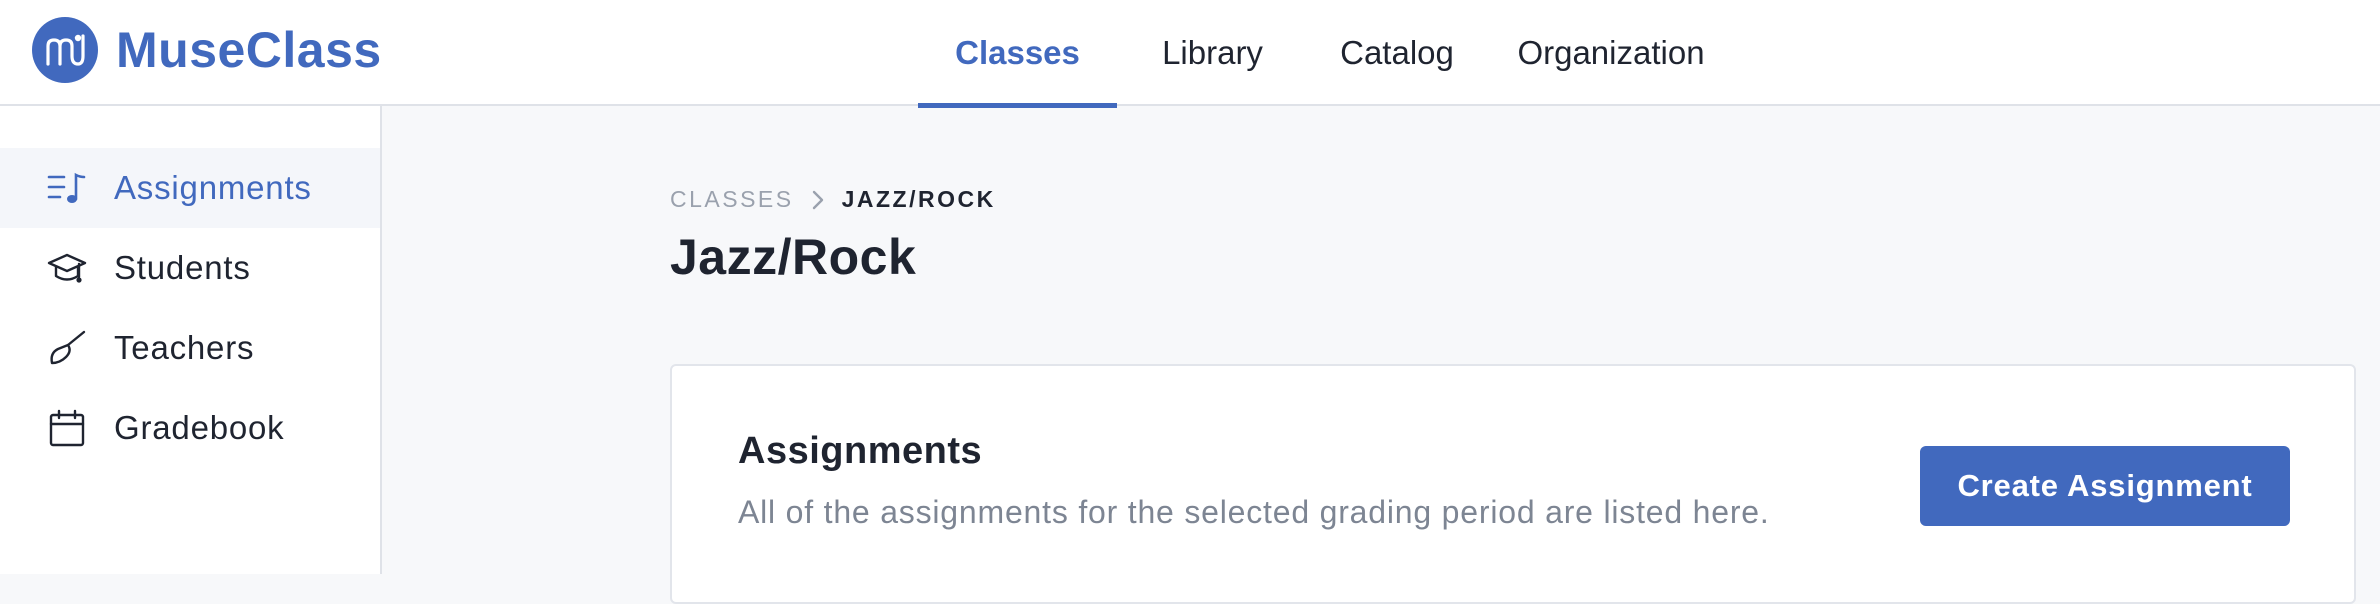 The image size is (2380, 604). Describe the element at coordinates (1611, 53) in the screenshot. I see `tab-organization: Organization` at that location.